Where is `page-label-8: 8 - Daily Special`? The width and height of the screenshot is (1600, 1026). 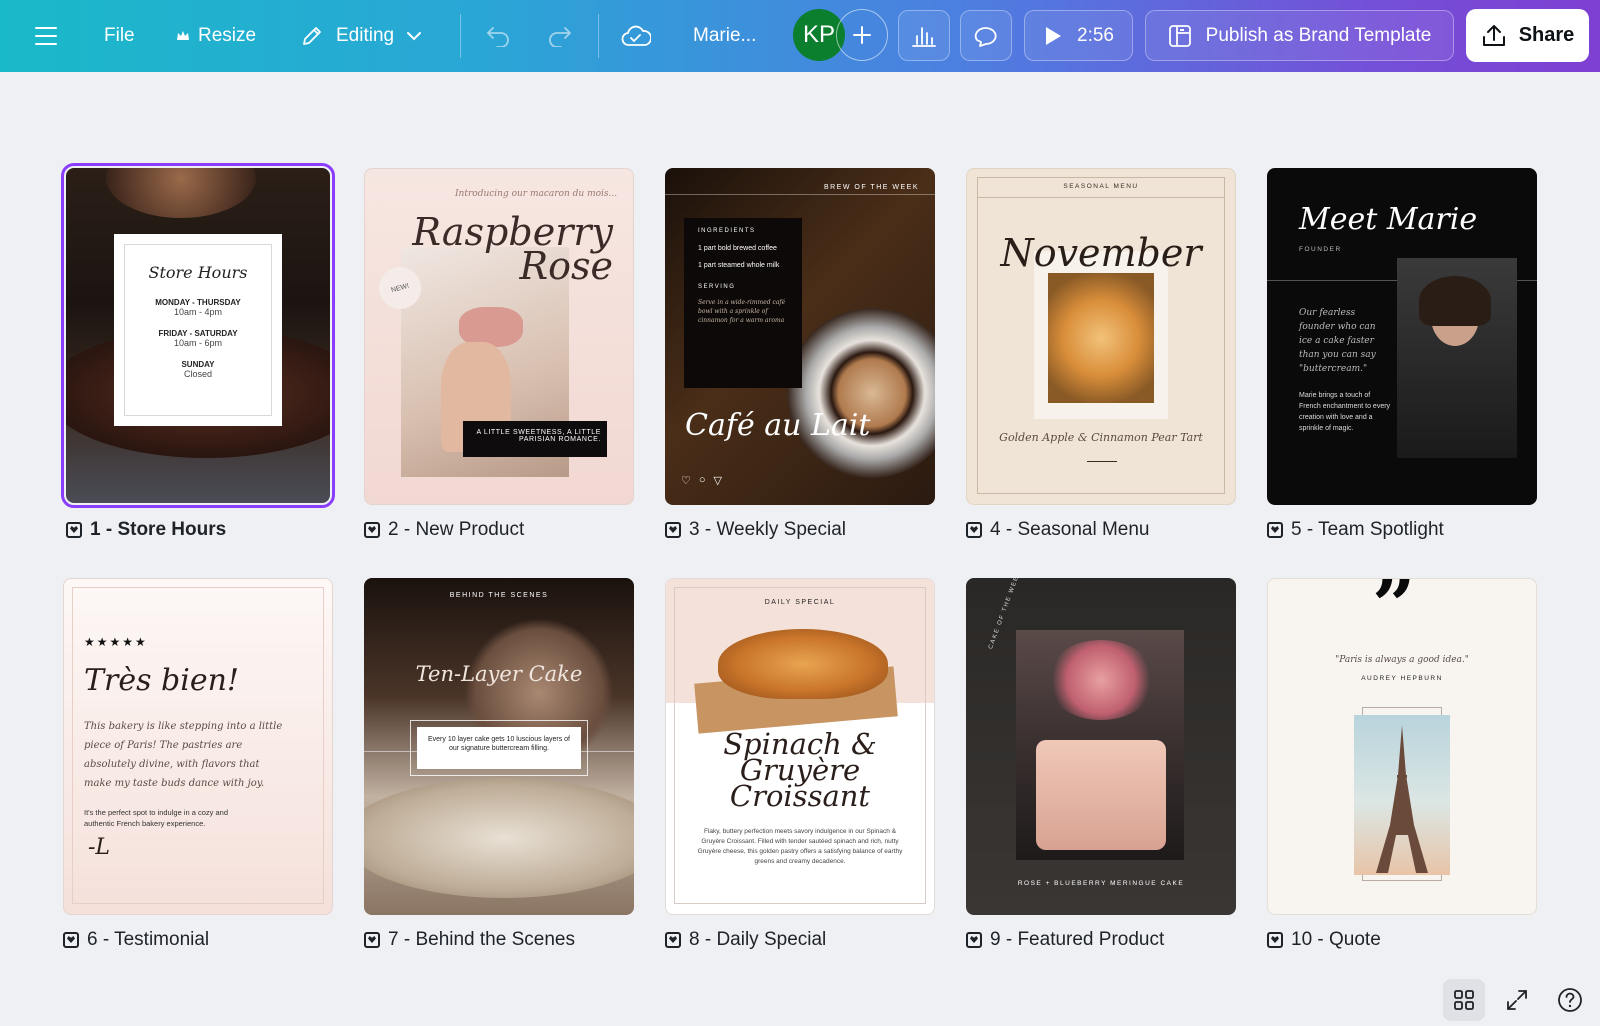
page-label-8: 8 - Daily Special is located at coordinates (745, 940).